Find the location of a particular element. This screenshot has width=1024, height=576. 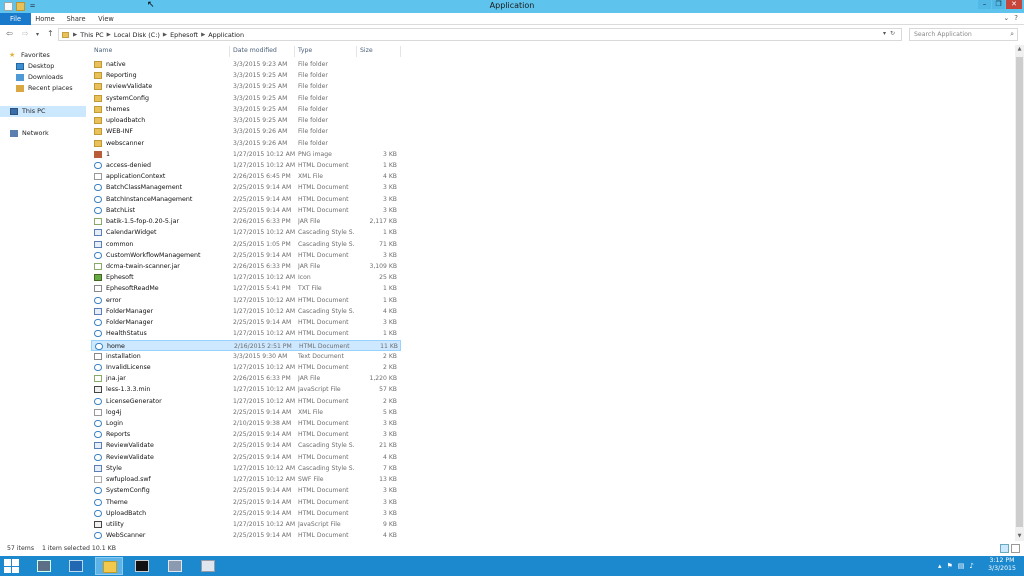

file-row: 1 1/27/2015 10:12 AM PNG image 3 KB is located at coordinates (246, 154).